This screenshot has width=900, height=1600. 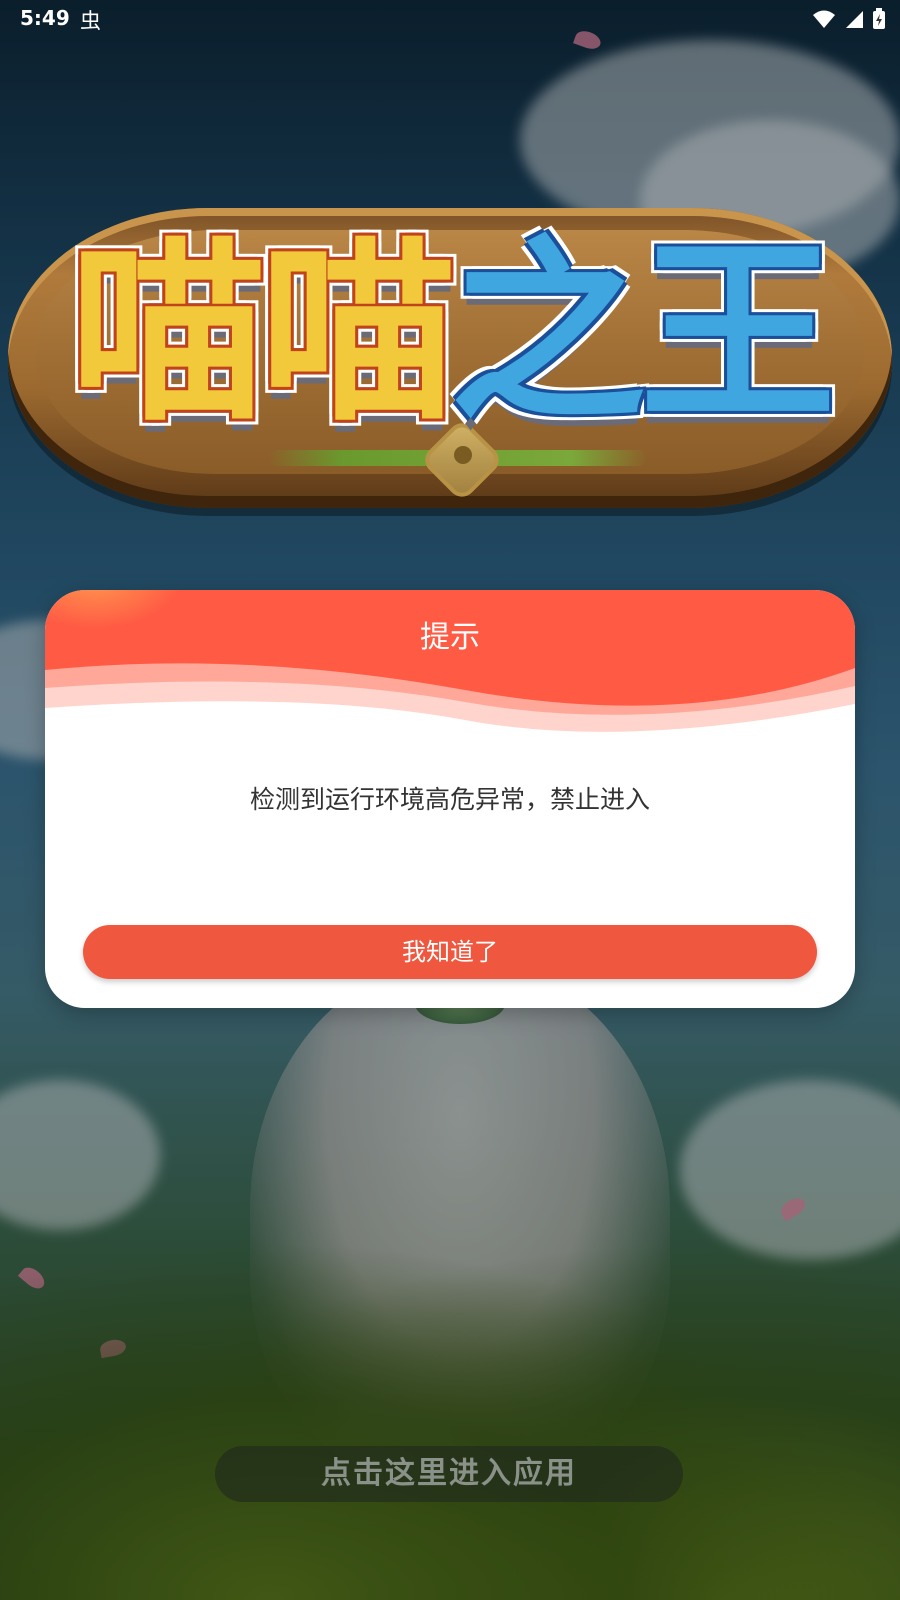 What do you see at coordinates (643, 334) in the screenshot?
I see `logo-title-cool: 之王` at bounding box center [643, 334].